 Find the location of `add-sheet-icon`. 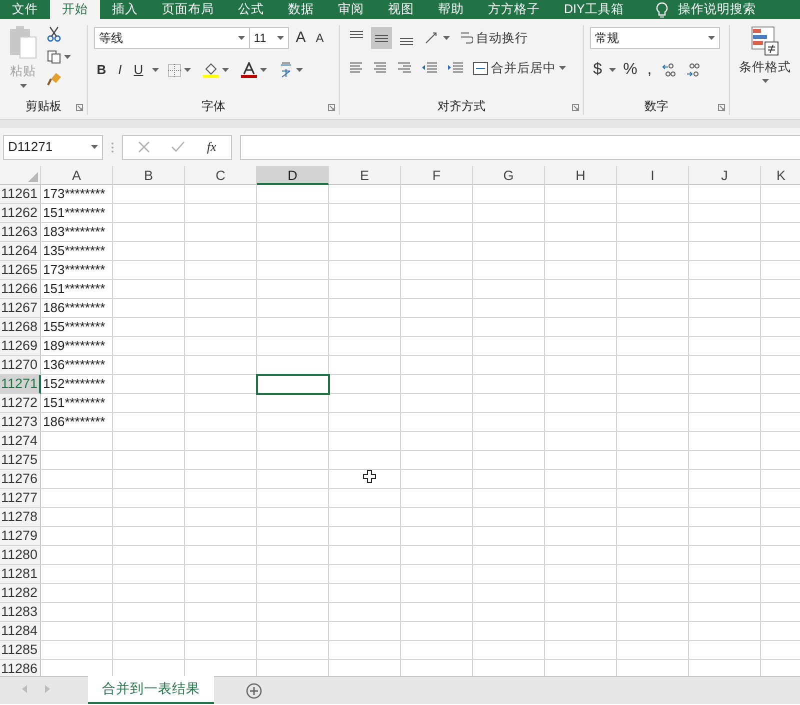

add-sheet-icon is located at coordinates (254, 691).